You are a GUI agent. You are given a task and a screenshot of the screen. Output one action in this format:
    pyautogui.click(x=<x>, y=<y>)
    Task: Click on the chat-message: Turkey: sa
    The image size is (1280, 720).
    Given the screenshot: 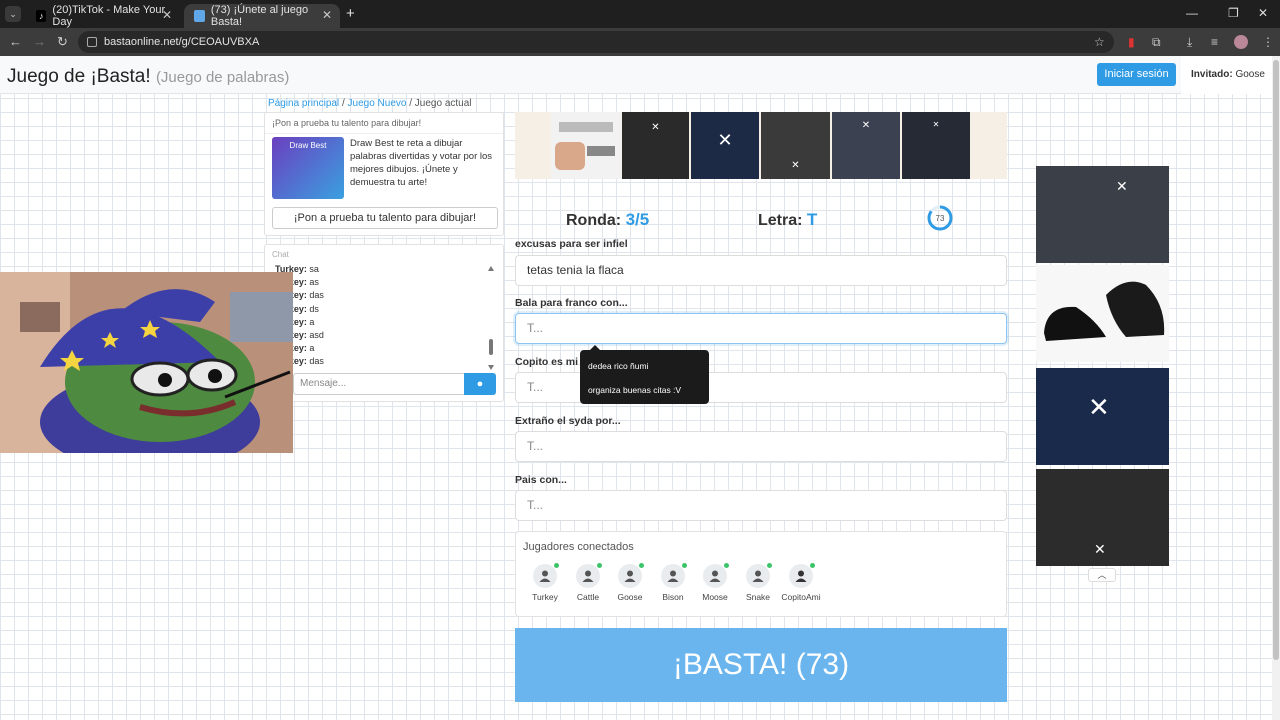 What is the action you would take?
    pyautogui.click(x=297, y=269)
    